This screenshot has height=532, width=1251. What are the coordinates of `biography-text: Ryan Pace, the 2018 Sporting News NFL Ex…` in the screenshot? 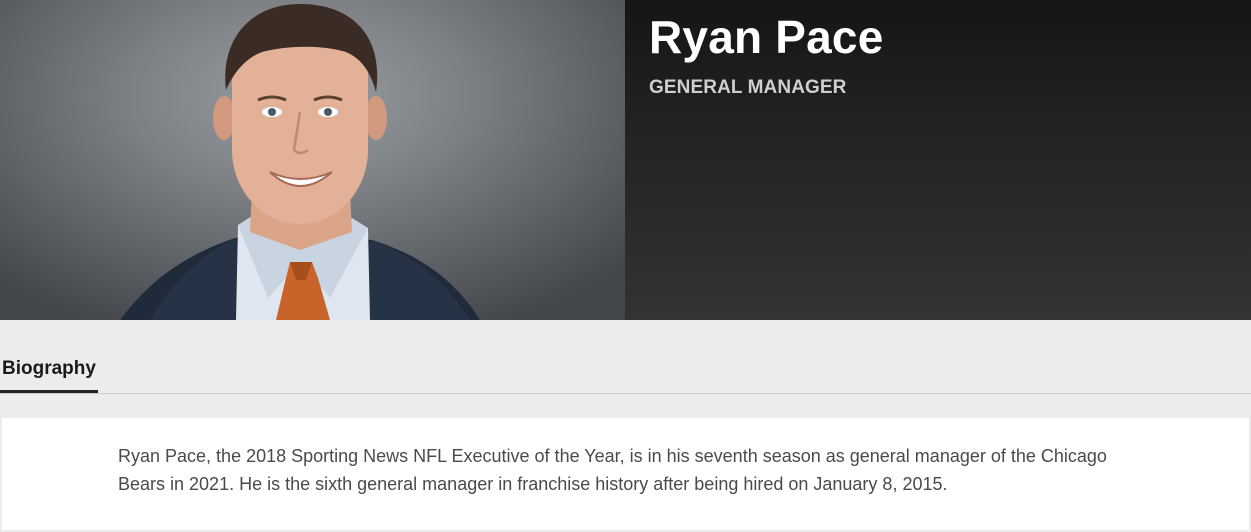 It's located at (612, 470).